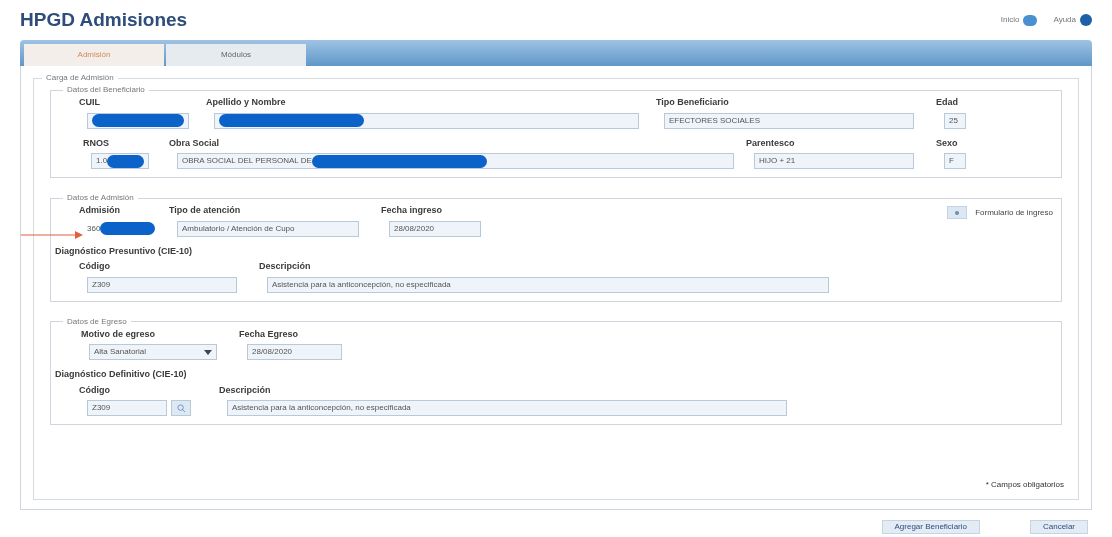 The image size is (1112, 537). What do you see at coordinates (1059, 527) in the screenshot?
I see `cancel-button: Cancelar` at bounding box center [1059, 527].